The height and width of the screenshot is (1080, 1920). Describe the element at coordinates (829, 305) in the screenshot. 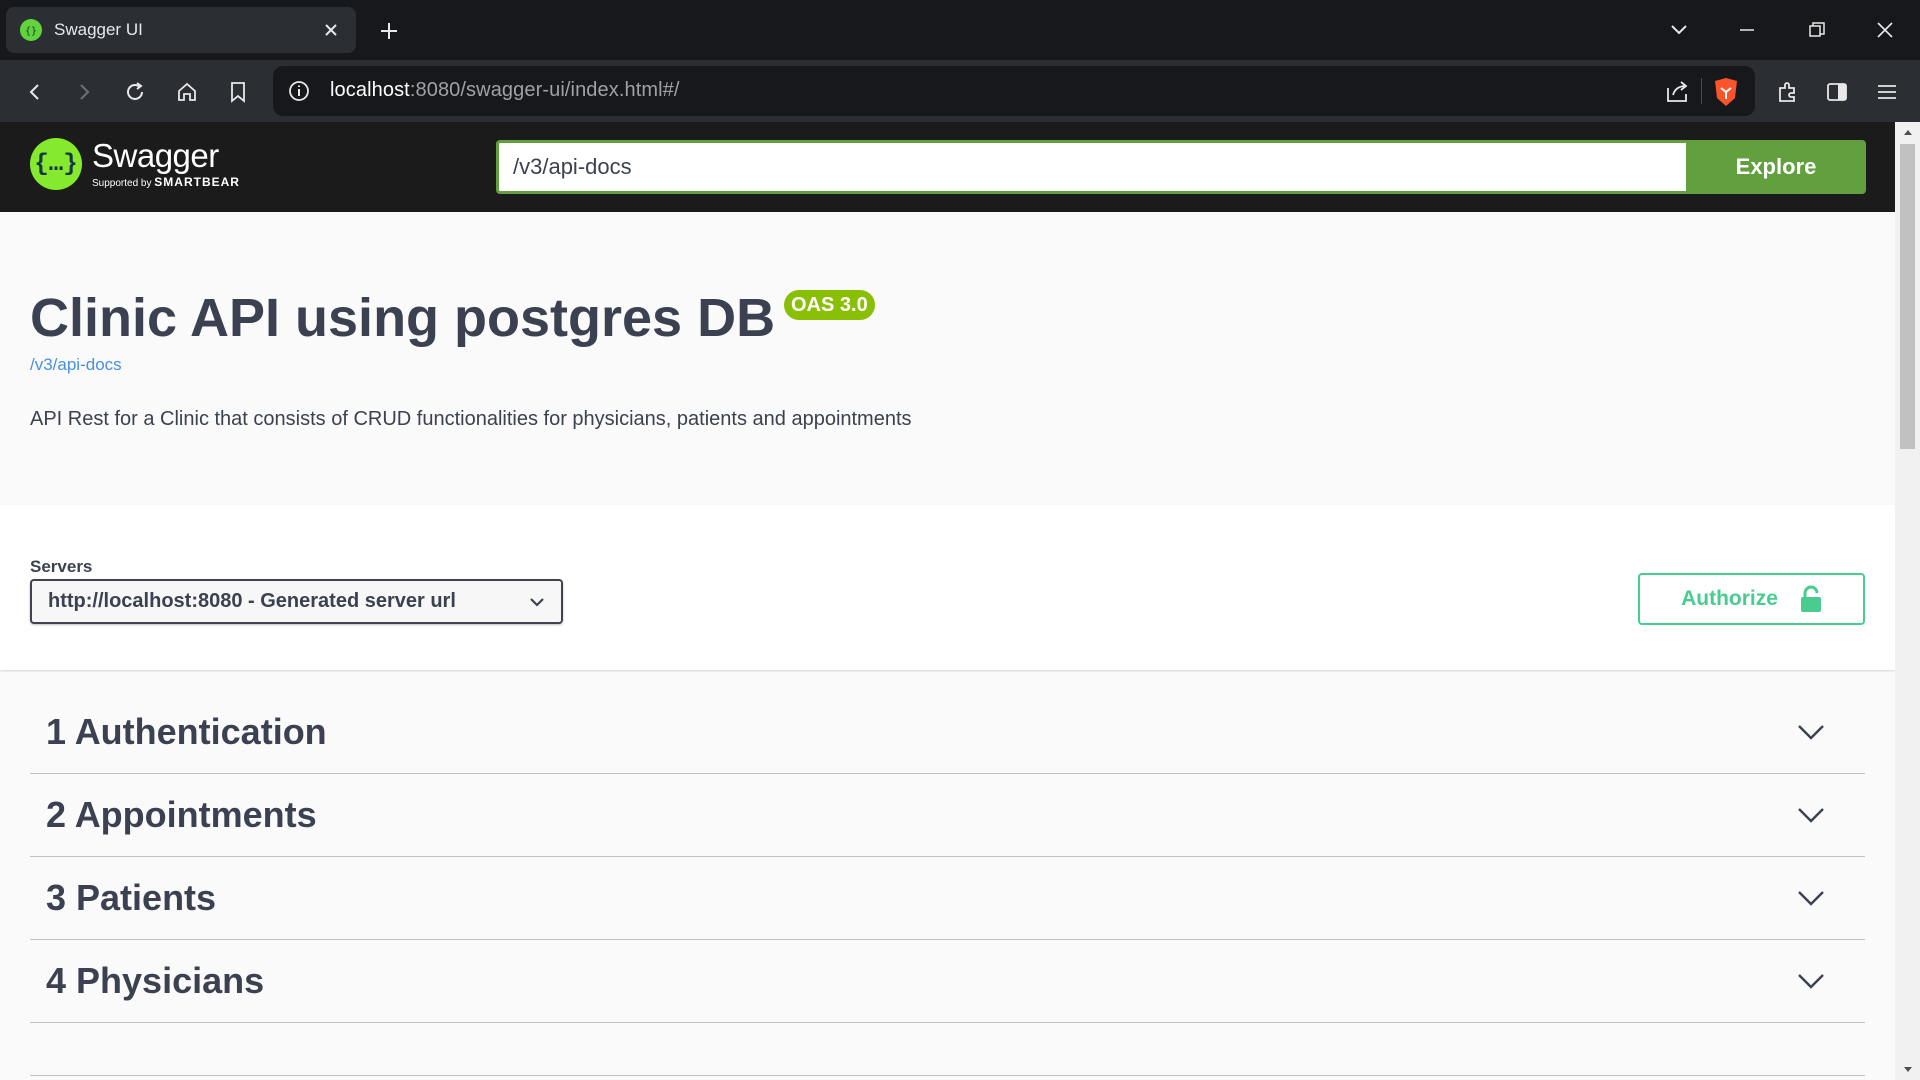

I see `version-badge: OAS 3.0` at that location.